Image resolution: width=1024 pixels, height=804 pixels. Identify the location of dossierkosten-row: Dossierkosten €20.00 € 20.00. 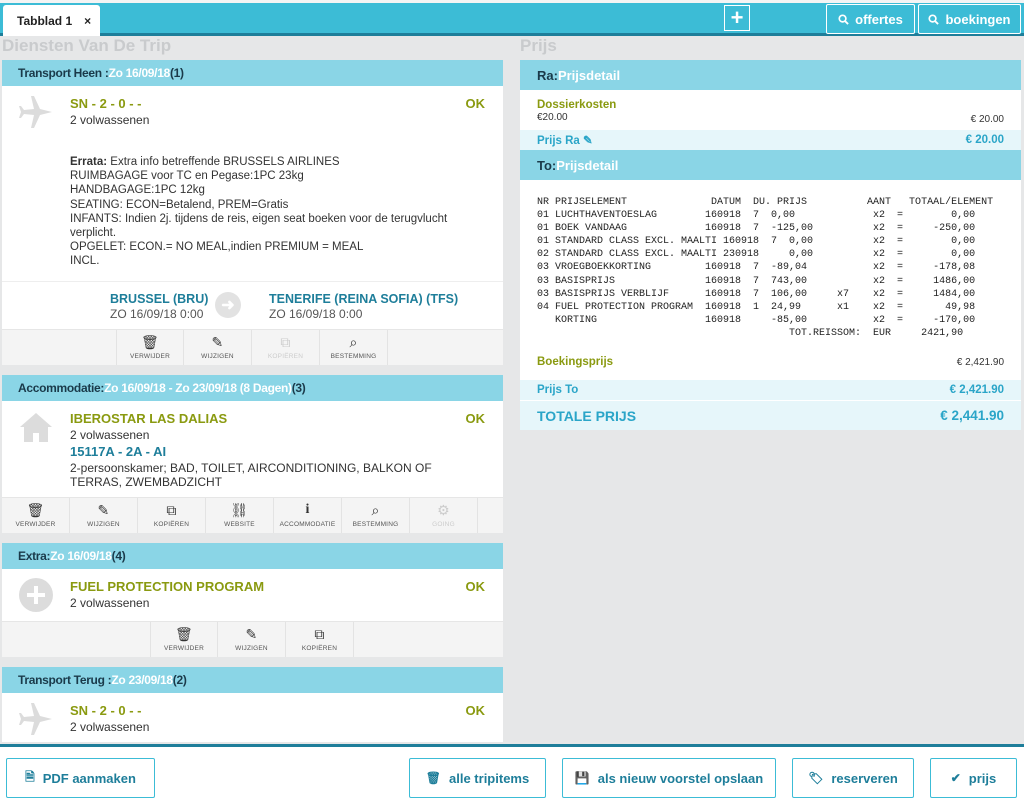
(770, 110).